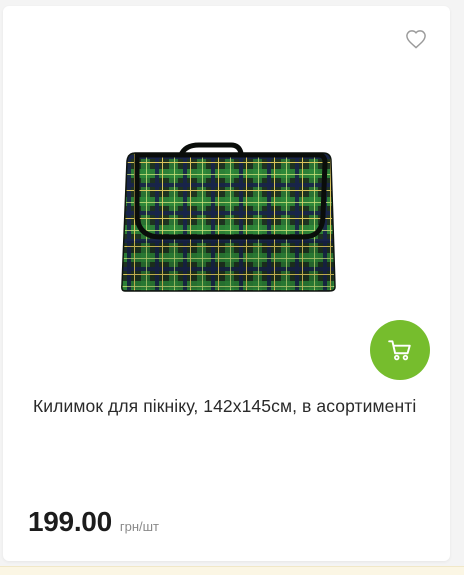 The height and width of the screenshot is (575, 464). Describe the element at coordinates (139, 526) in the screenshot. I see `price-unit: грн/шт` at that location.